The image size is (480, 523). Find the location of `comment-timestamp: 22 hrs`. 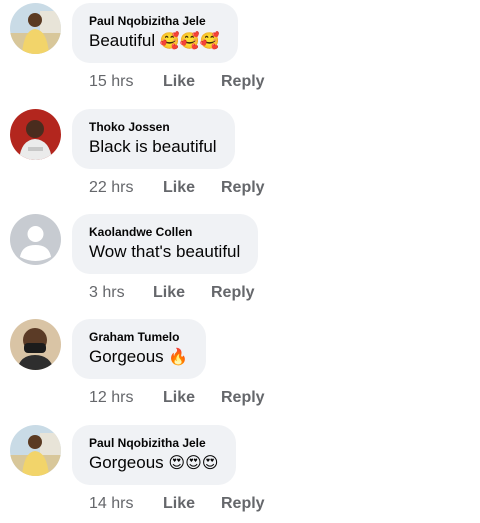

comment-timestamp: 22 hrs is located at coordinates (126, 188).